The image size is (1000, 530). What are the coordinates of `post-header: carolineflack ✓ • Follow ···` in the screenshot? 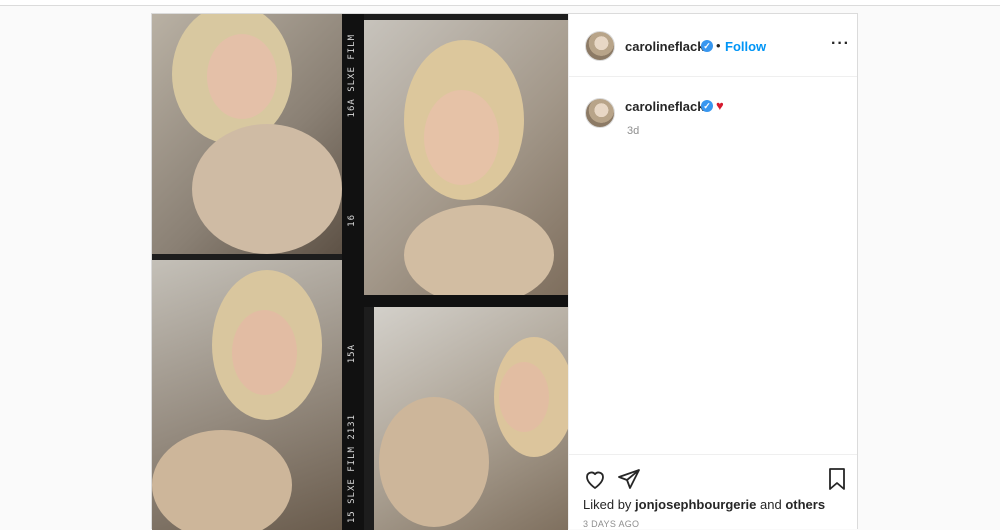 It's located at (713, 45).